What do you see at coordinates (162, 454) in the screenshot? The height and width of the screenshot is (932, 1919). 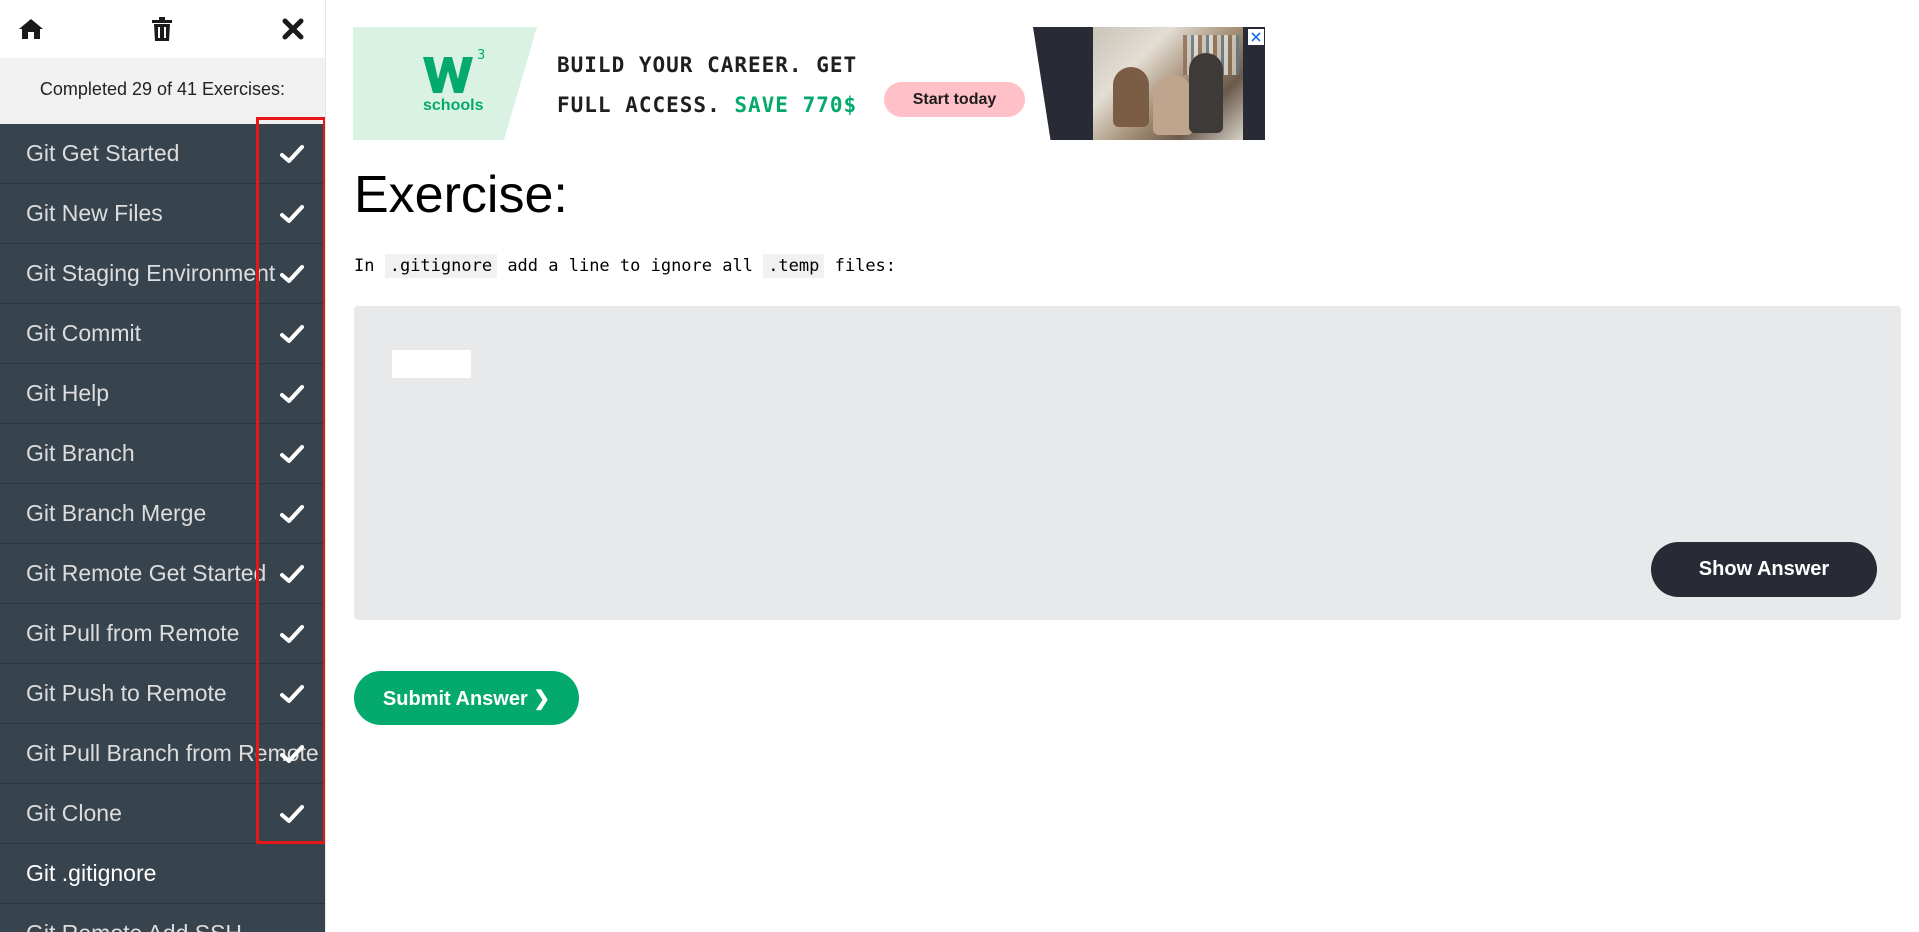 I see `sidebar-item-git-branch: Git Branch` at bounding box center [162, 454].